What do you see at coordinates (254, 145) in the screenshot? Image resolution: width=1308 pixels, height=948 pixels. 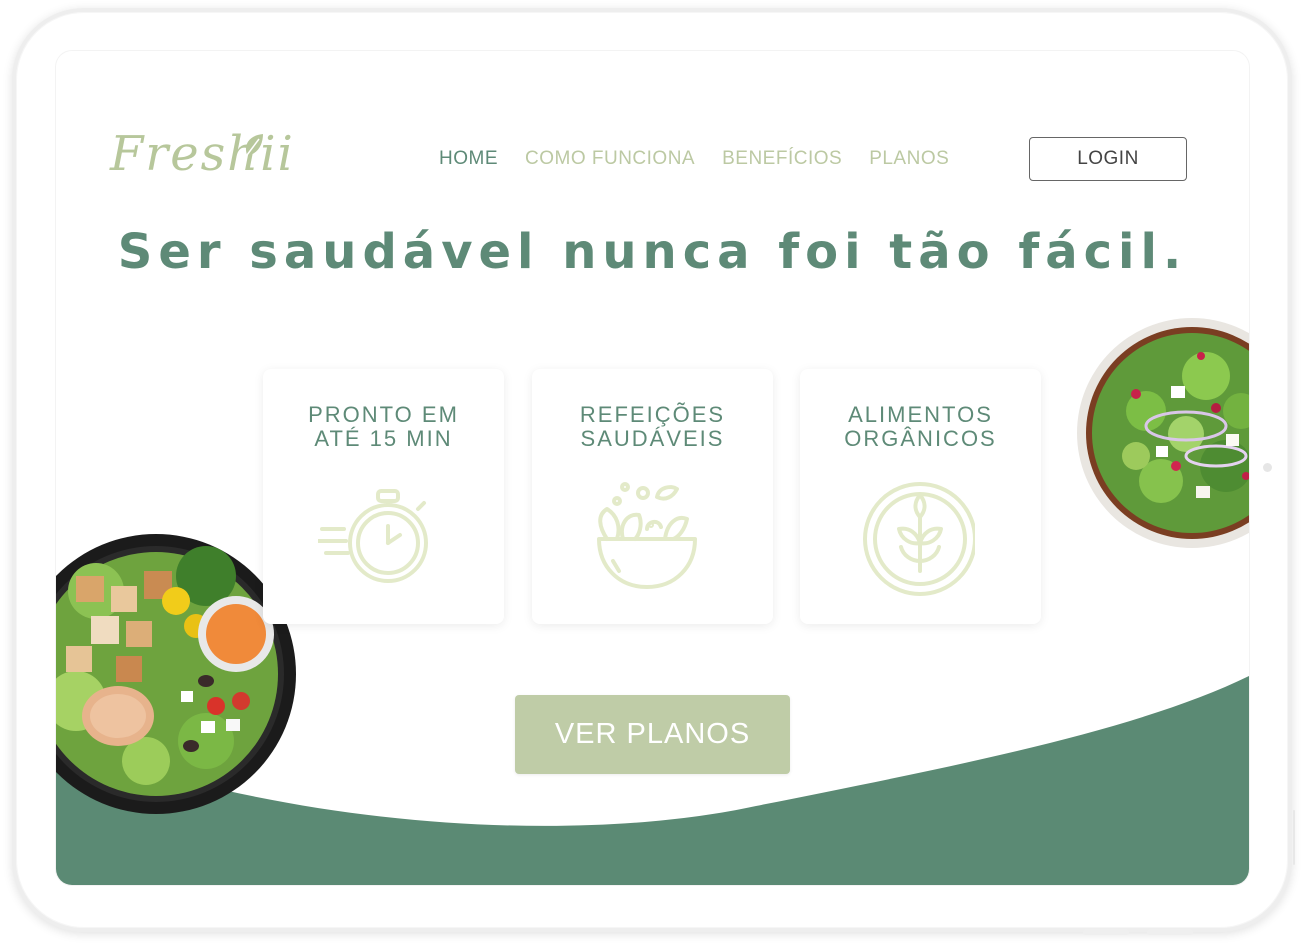 I see `leaf-icon` at bounding box center [254, 145].